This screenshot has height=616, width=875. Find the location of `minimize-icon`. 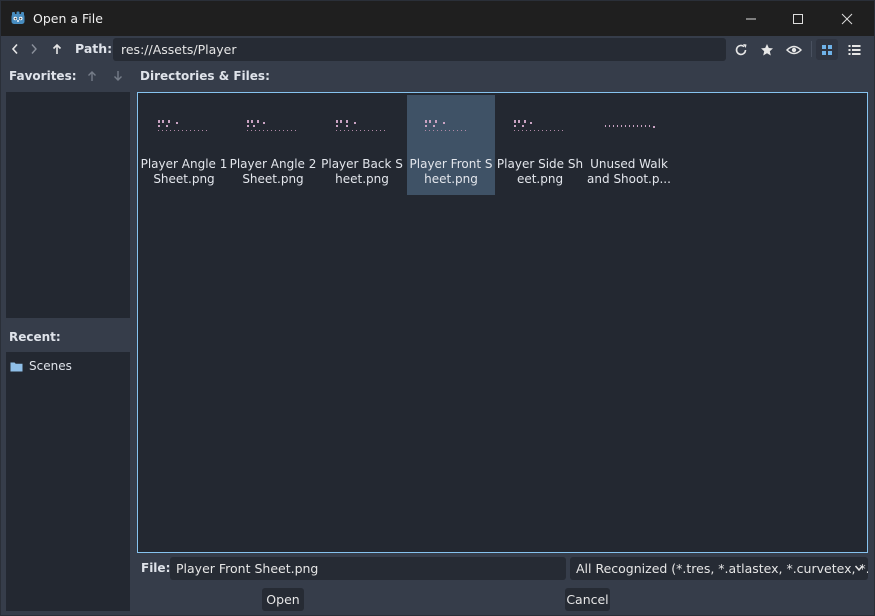

minimize-icon is located at coordinates (751, 18).